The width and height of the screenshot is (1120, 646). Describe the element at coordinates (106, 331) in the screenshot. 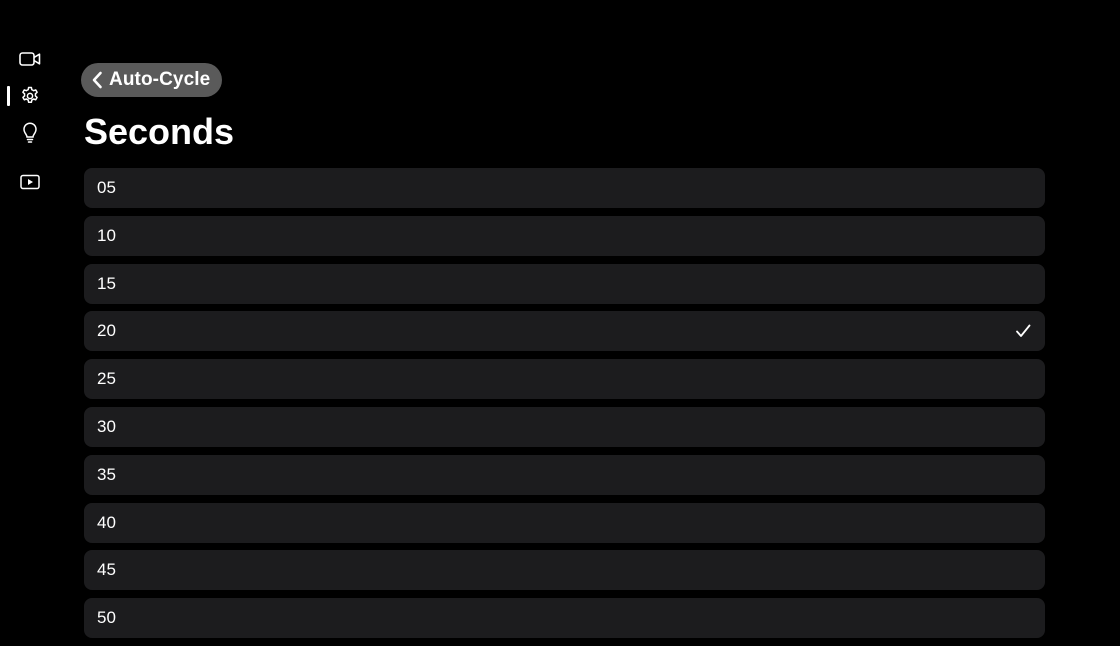

I see `option-label: 20` at that location.